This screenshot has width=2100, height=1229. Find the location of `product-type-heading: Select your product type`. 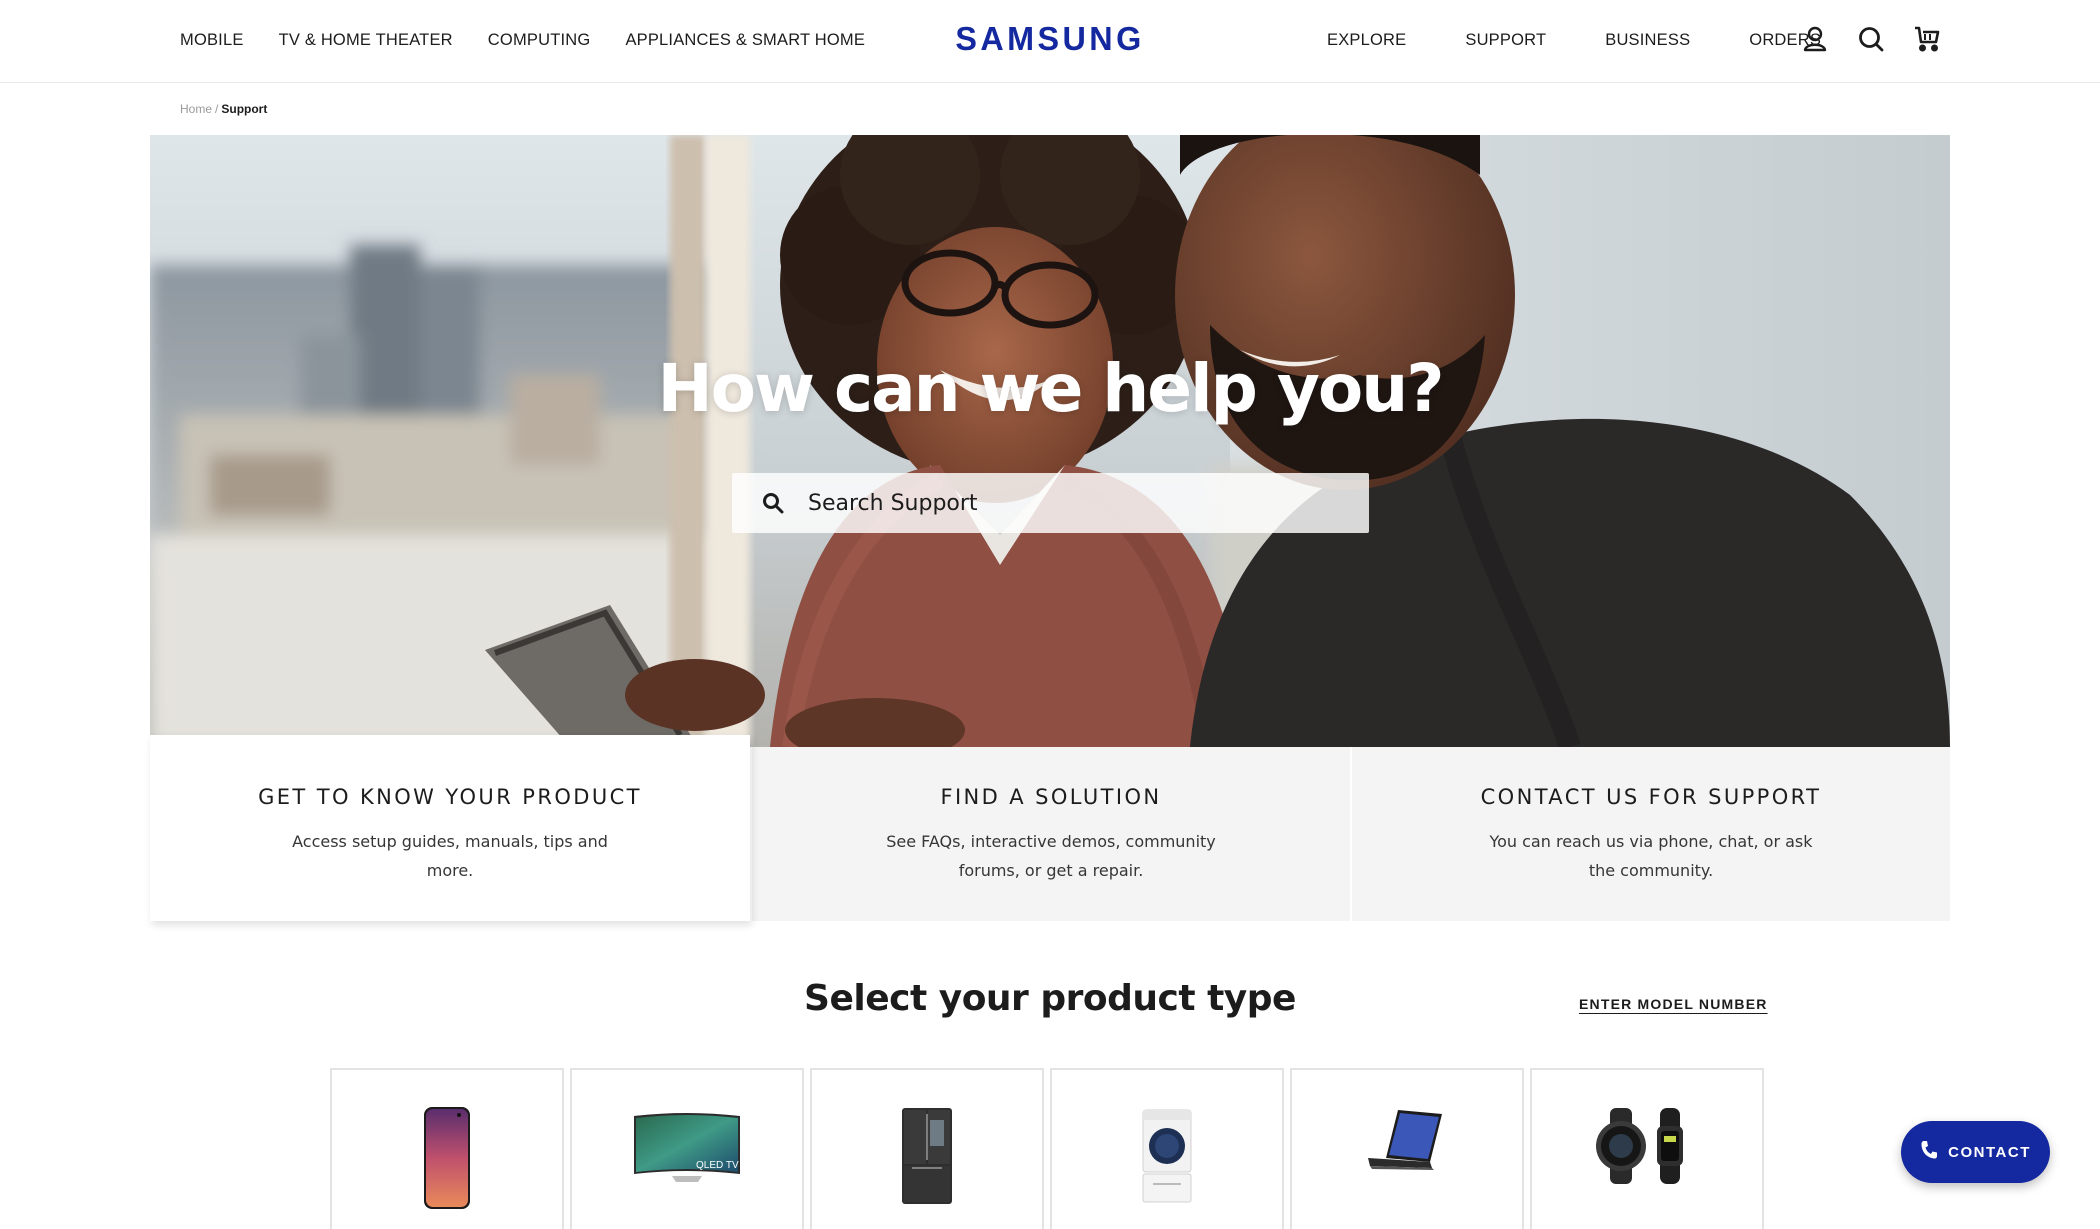

product-type-heading: Select your product type is located at coordinates (1050, 998).